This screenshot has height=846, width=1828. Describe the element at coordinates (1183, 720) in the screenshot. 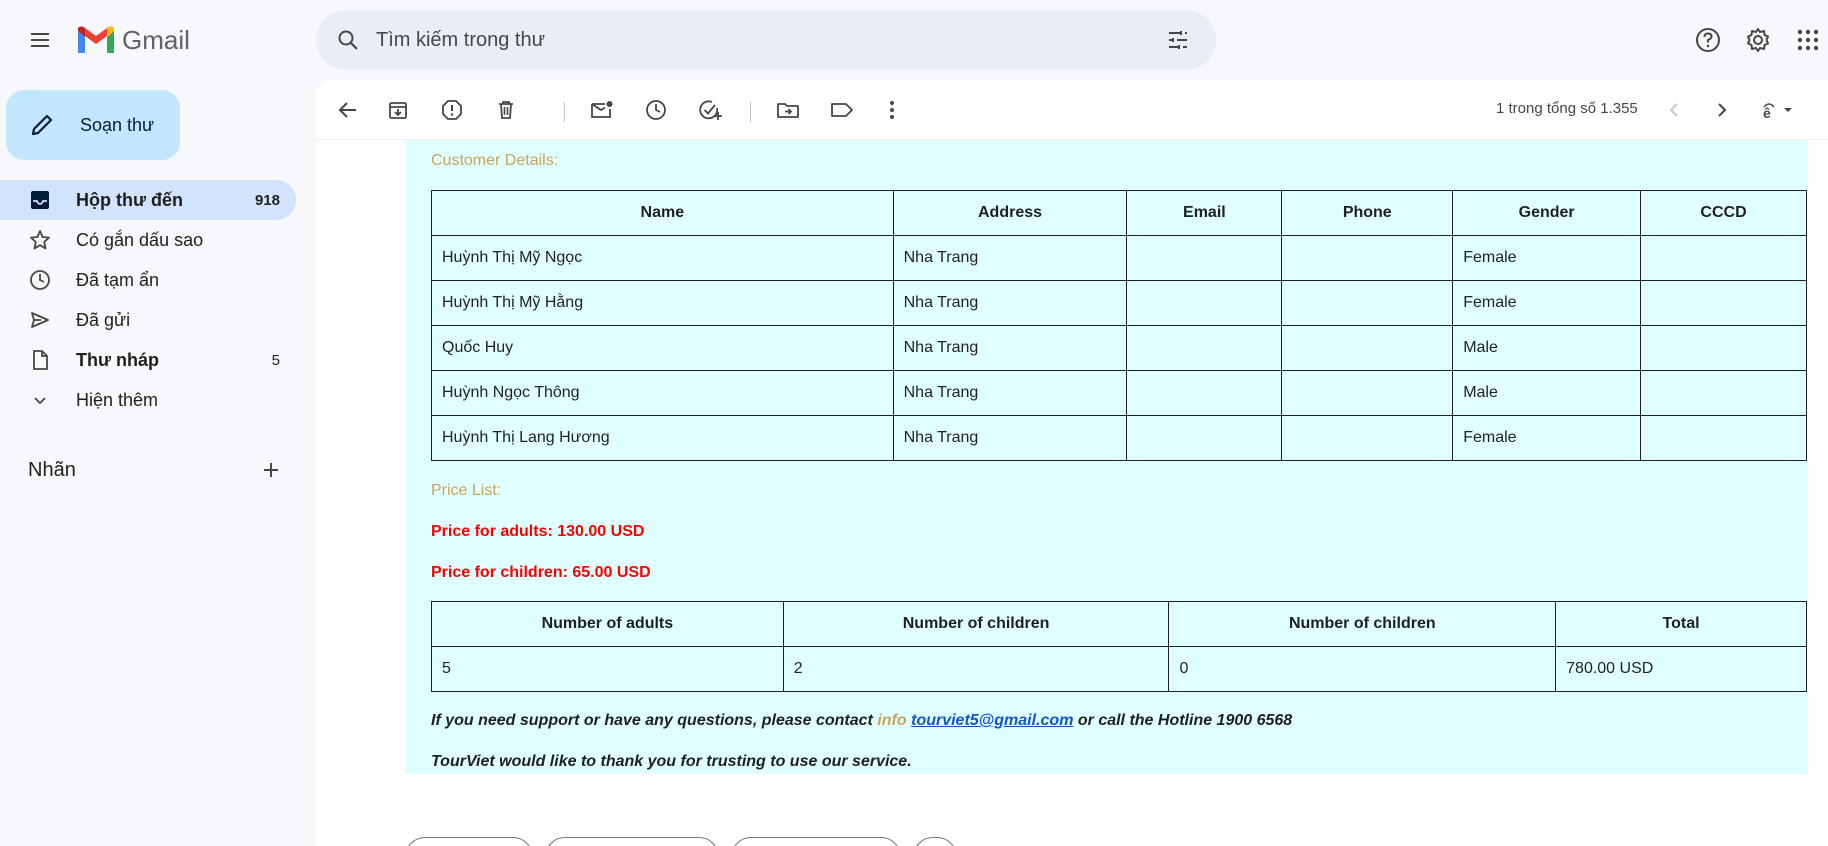

I see `support-suffix: or call the Hotline 1900 6568` at that location.